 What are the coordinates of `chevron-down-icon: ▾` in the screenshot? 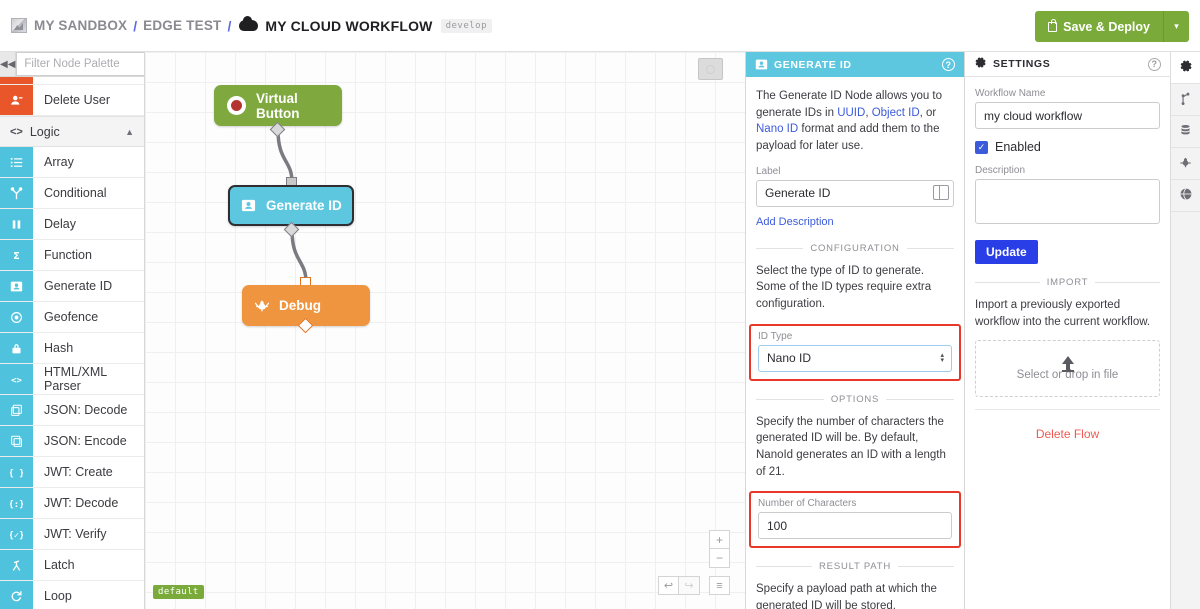 It's located at (1176, 26).